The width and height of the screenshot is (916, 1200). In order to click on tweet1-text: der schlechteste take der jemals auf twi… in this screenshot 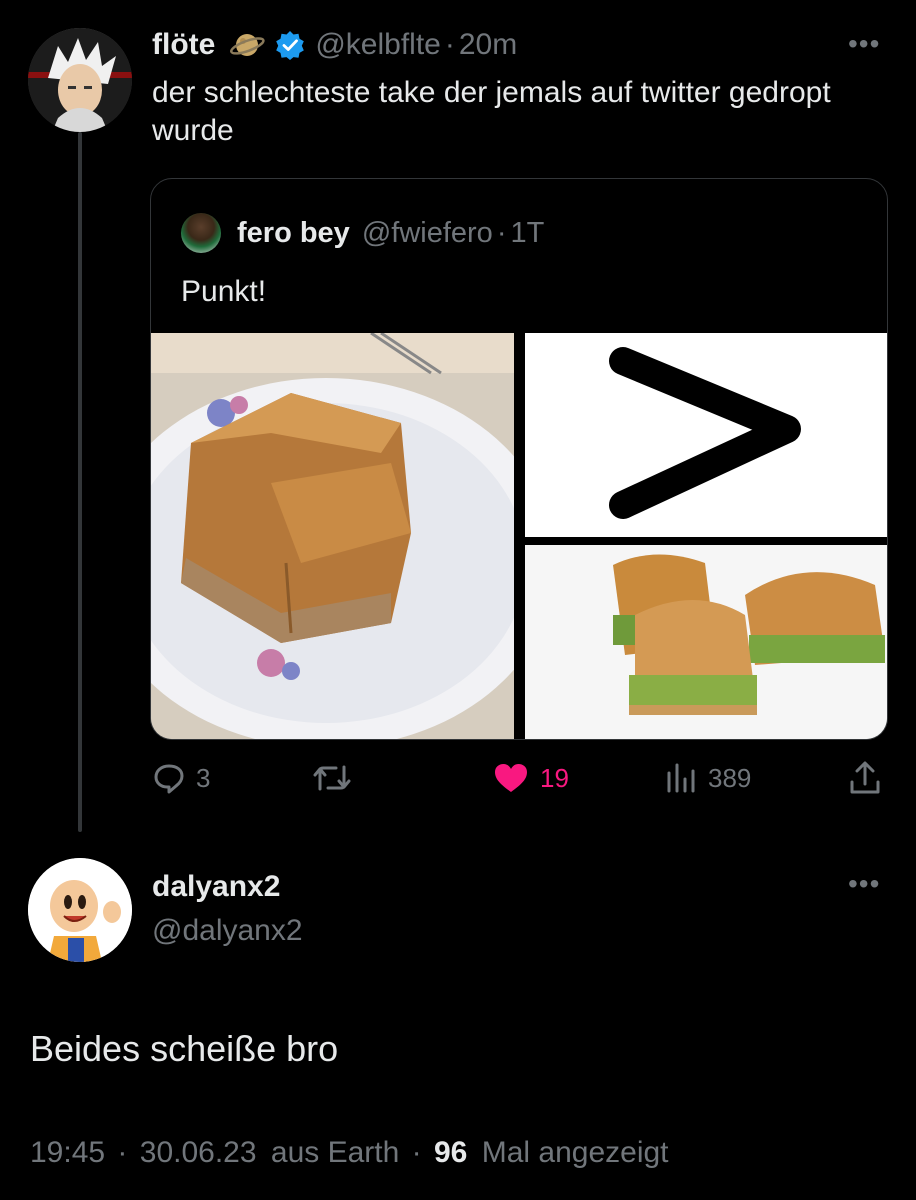, I will do `click(491, 111)`.